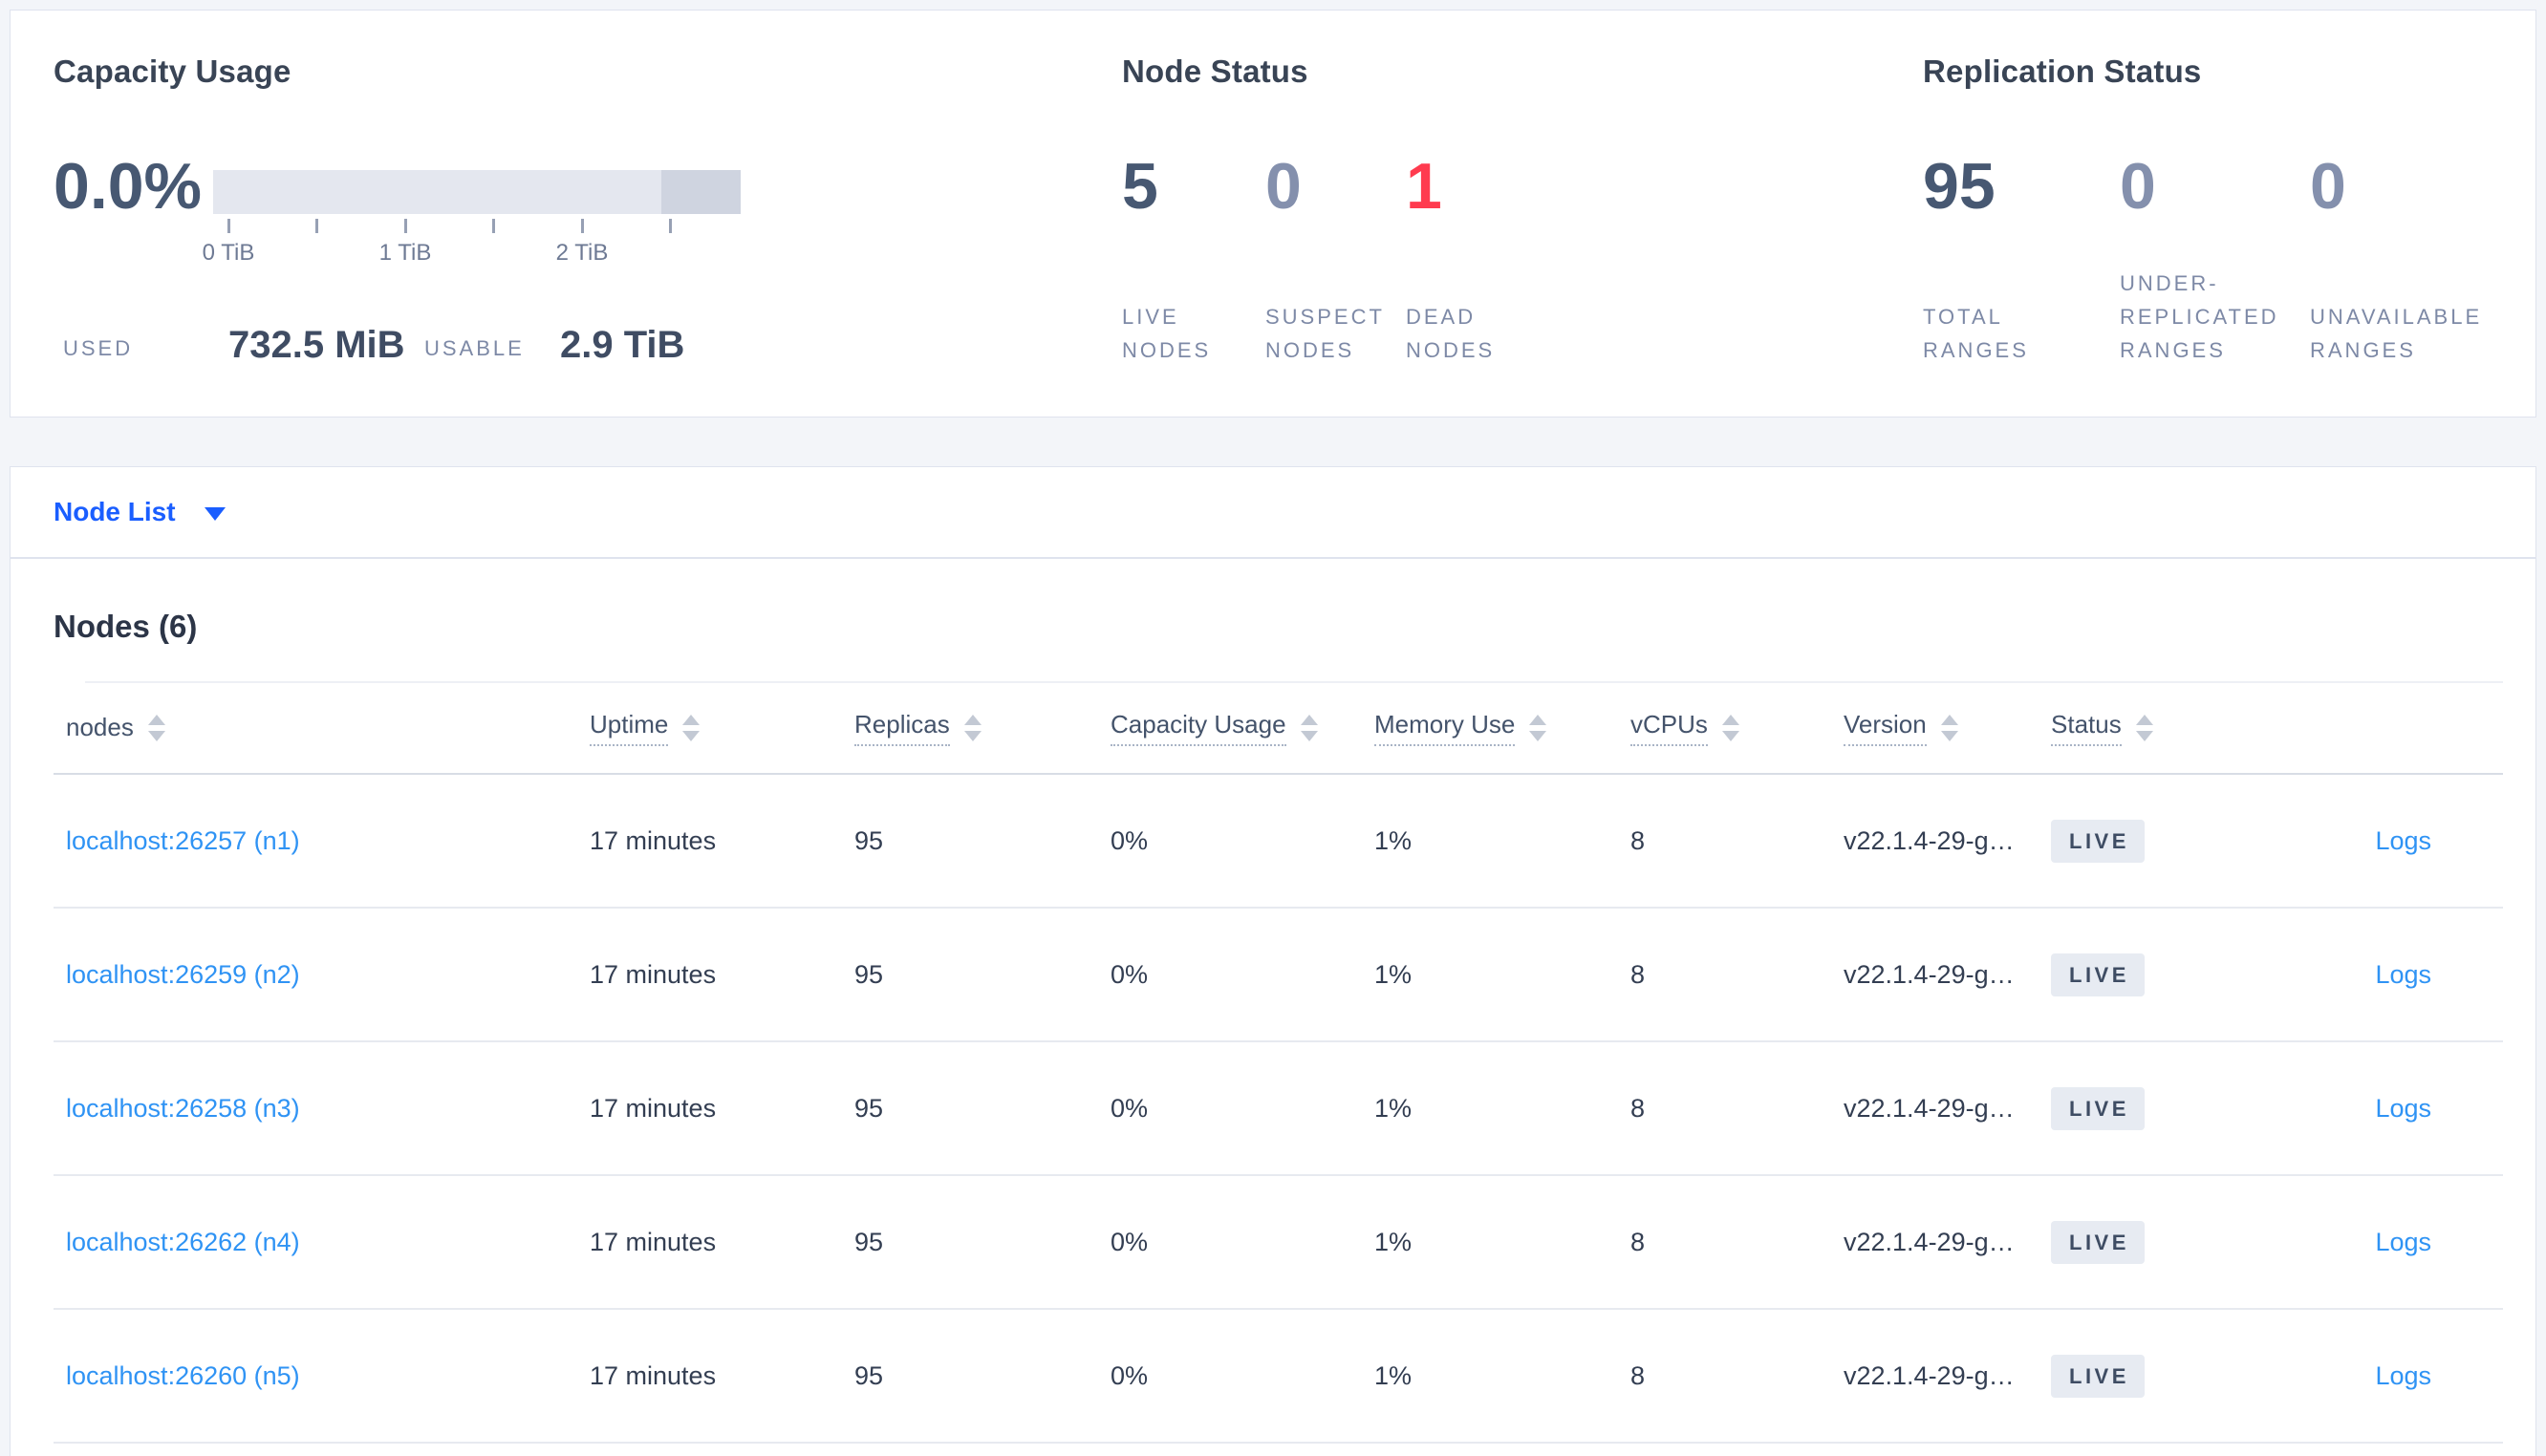  I want to click on column-header-capacity-usage: Capacity Usage, so click(1242, 728).